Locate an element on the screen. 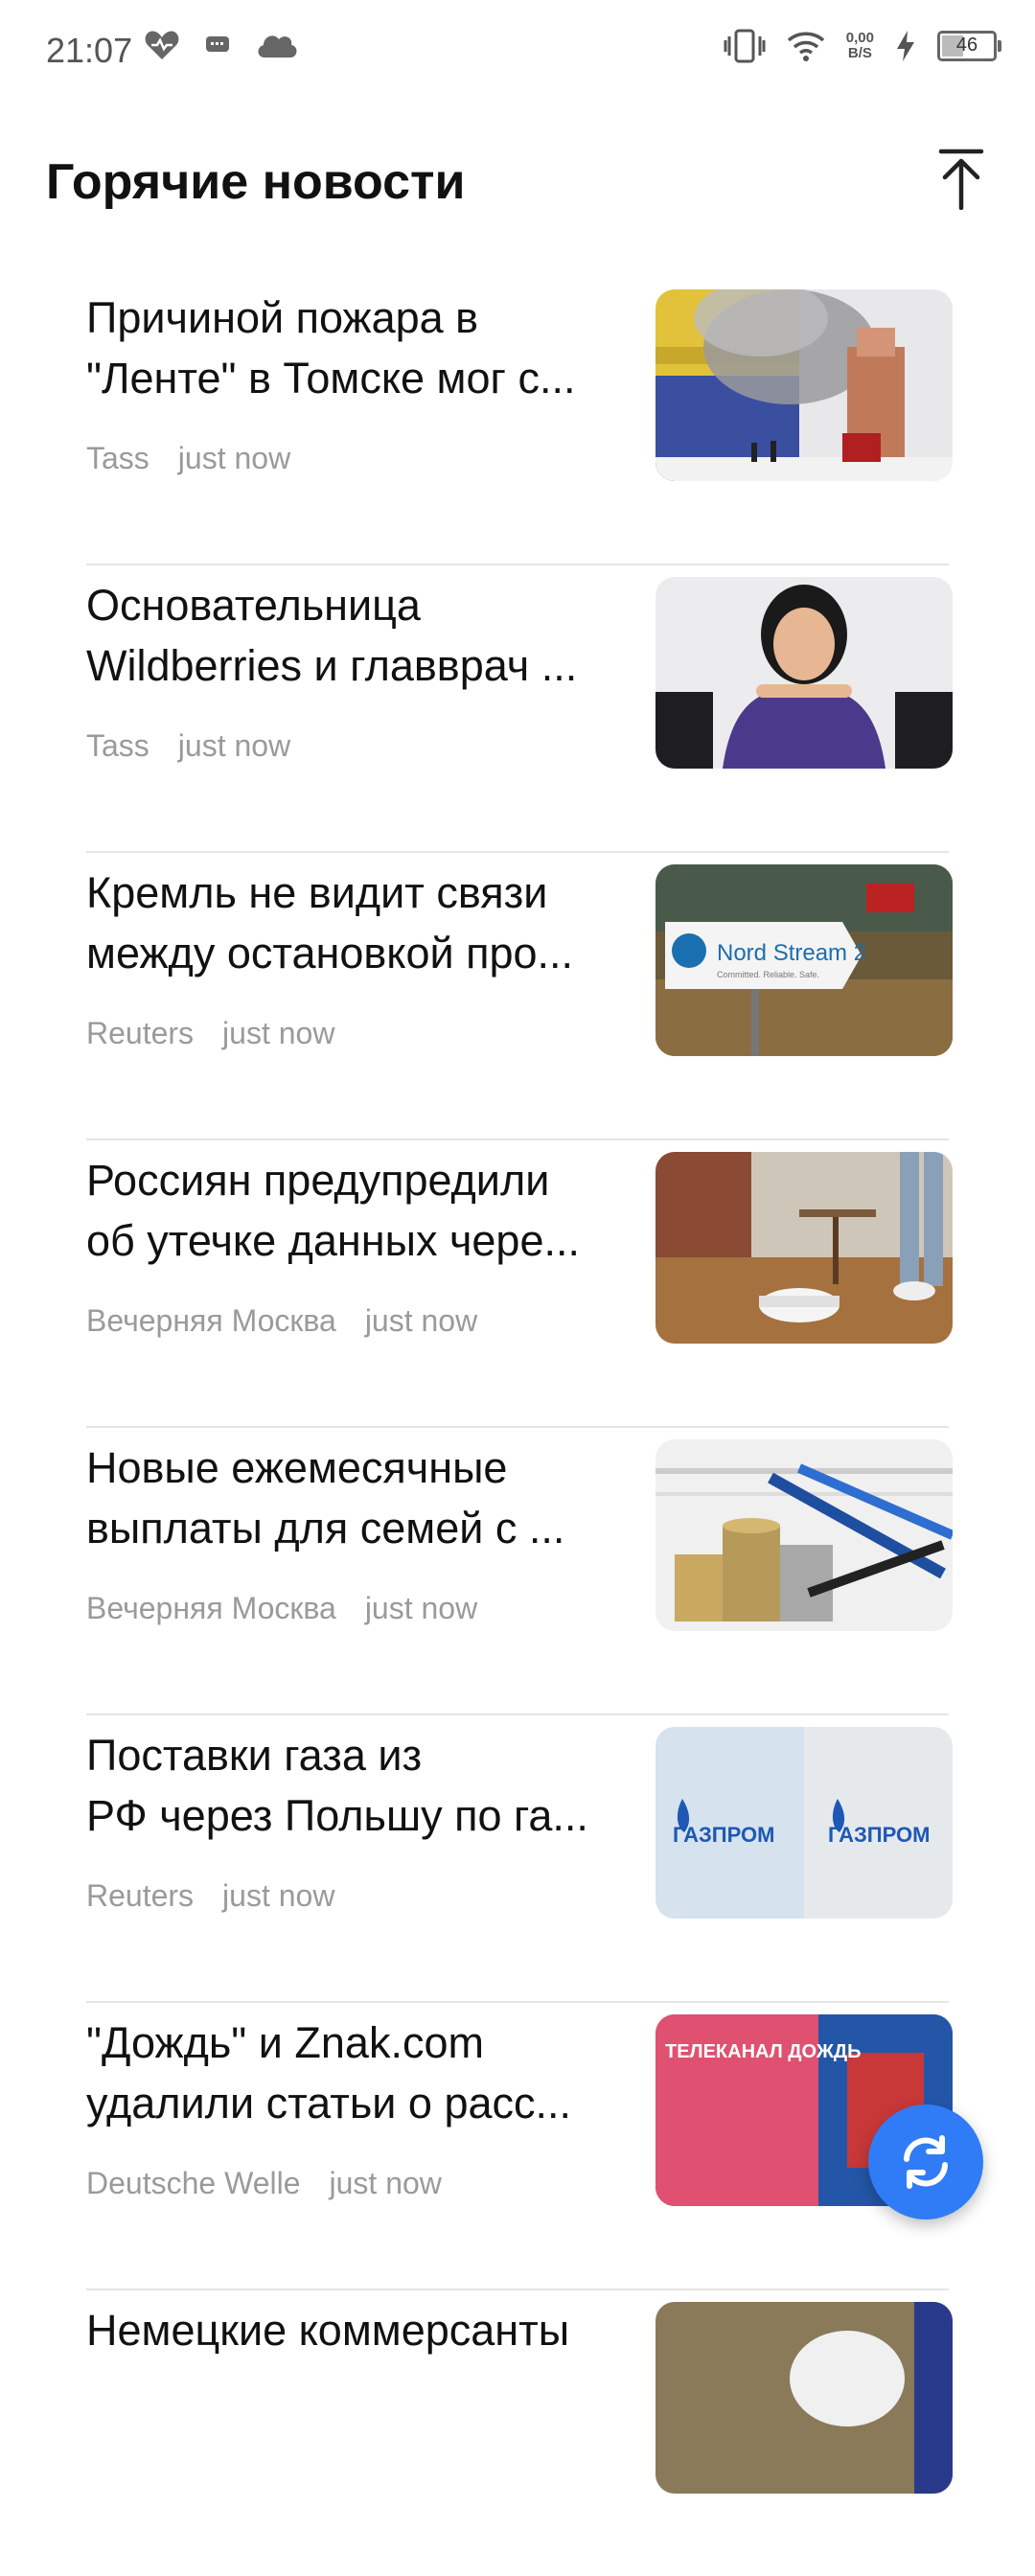 The height and width of the screenshot is (2576, 1035). wifi-icon is located at coordinates (805, 46).